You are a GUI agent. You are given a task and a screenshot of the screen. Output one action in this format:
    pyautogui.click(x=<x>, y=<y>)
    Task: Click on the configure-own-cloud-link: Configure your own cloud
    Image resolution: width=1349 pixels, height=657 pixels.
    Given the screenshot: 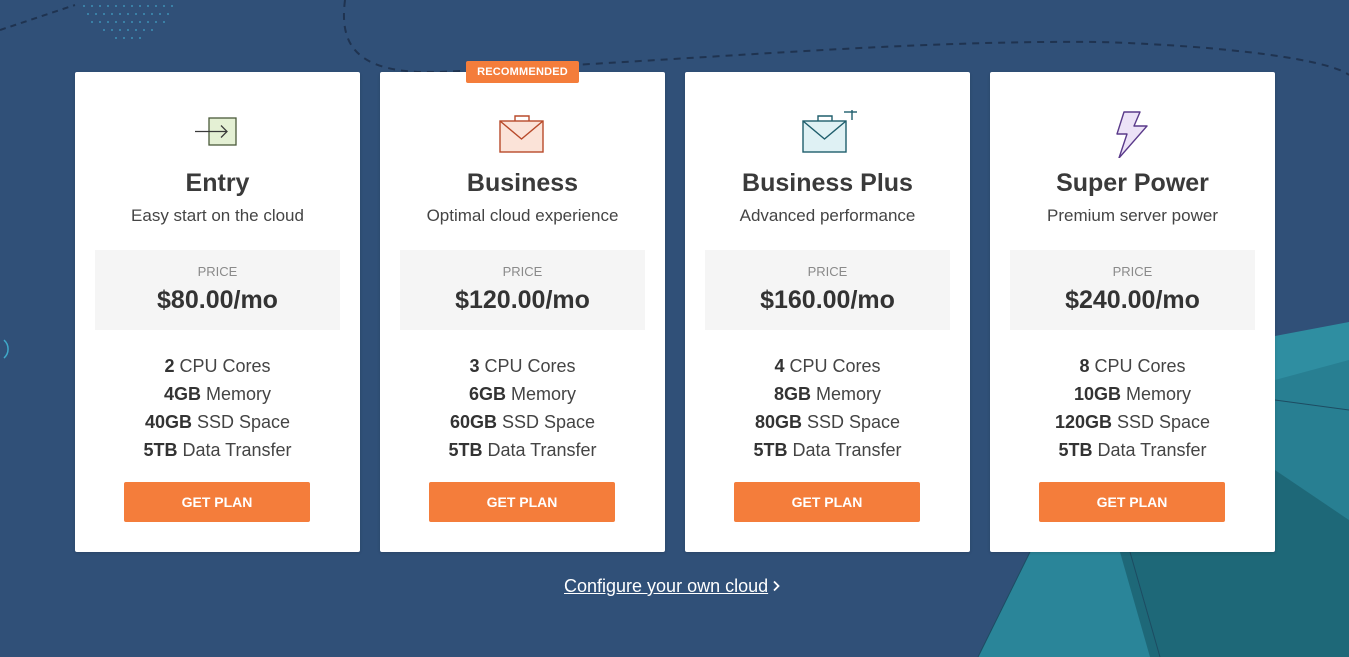 What is the action you would take?
    pyautogui.click(x=672, y=586)
    